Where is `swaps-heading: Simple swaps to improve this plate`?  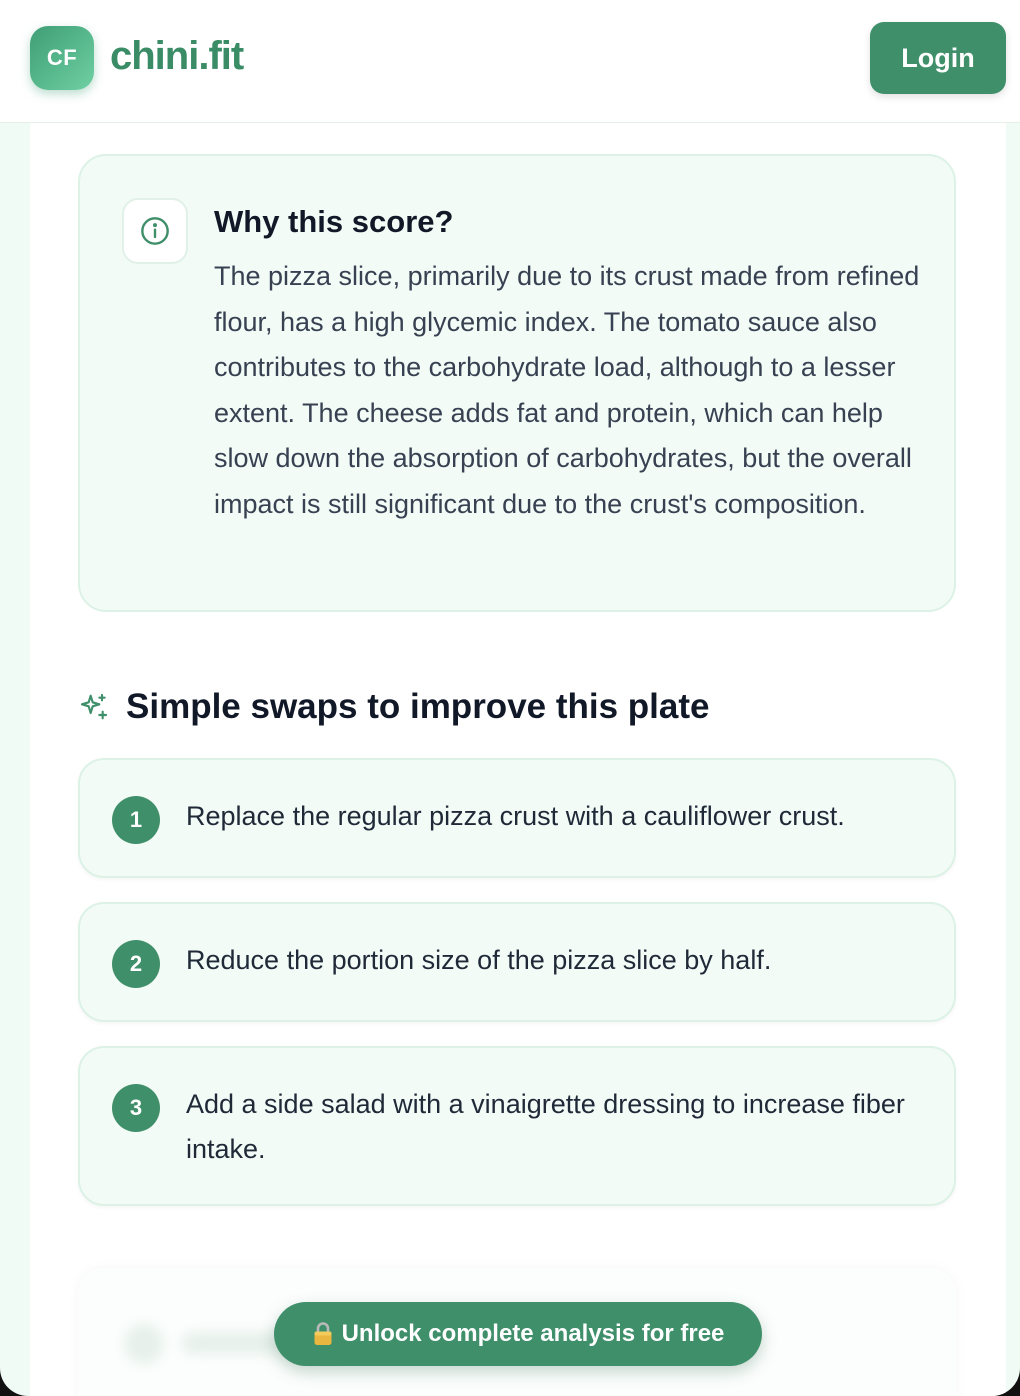
swaps-heading: Simple swaps to improve this plate is located at coordinates (393, 707).